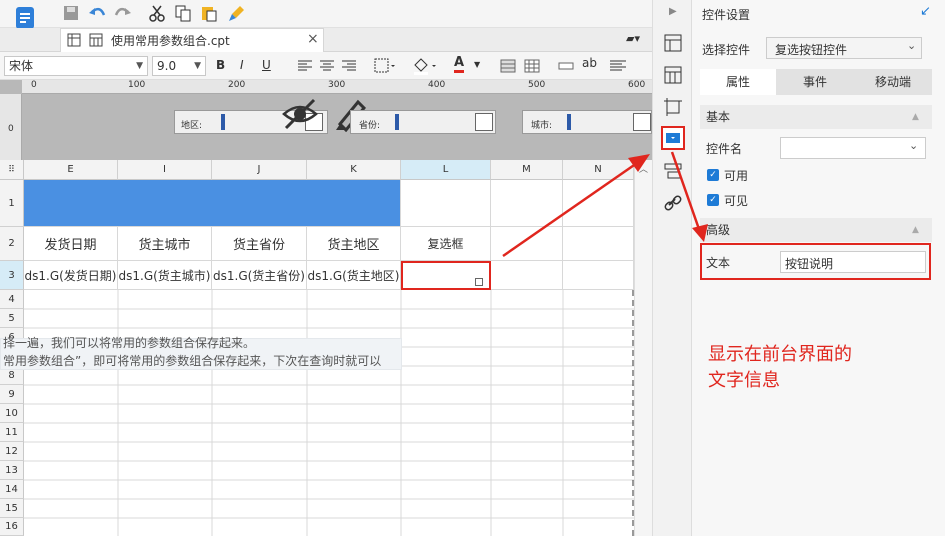 The height and width of the screenshot is (536, 945). What do you see at coordinates (97, 13) in the screenshot?
I see `undo-icon` at bounding box center [97, 13].